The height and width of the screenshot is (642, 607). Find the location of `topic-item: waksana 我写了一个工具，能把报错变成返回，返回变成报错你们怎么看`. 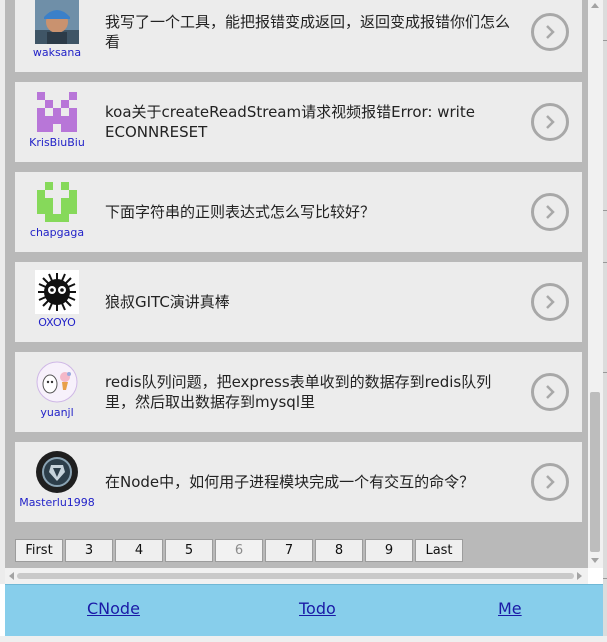

topic-item: waksana 我写了一个工具，能把报错变成返回，返回变成报错你们怎么看 is located at coordinates (298, 36).